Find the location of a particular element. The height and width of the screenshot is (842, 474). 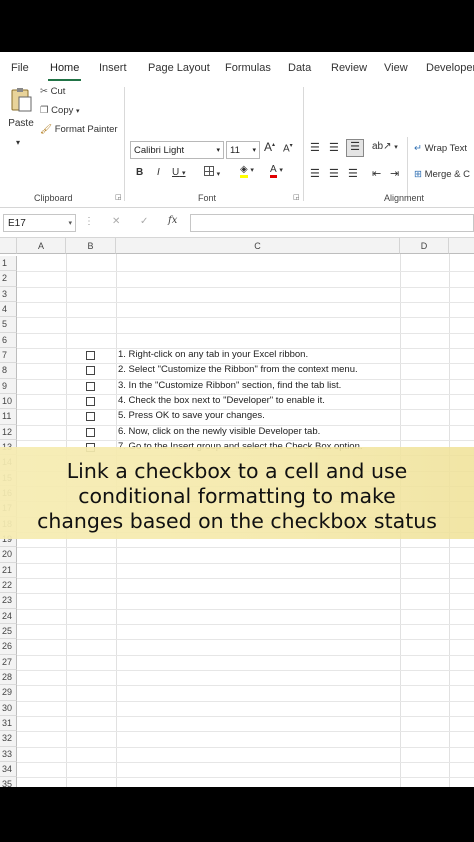

name-box: E17 ▾ is located at coordinates (39, 223).